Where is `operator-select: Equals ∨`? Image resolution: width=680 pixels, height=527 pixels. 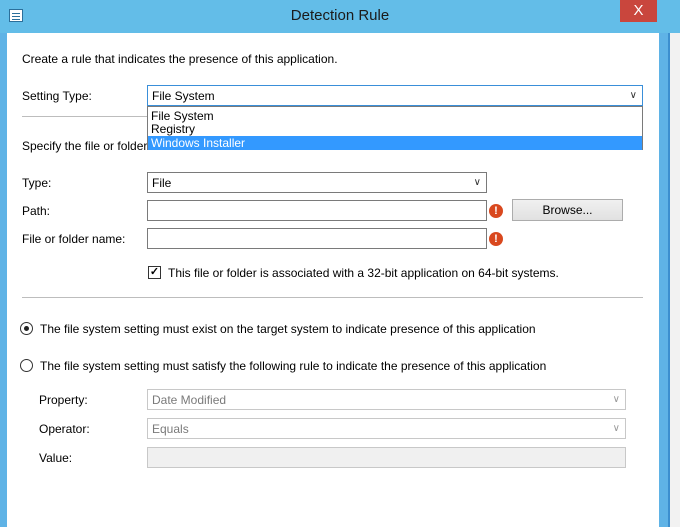
operator-select: Equals ∨ is located at coordinates (386, 428).